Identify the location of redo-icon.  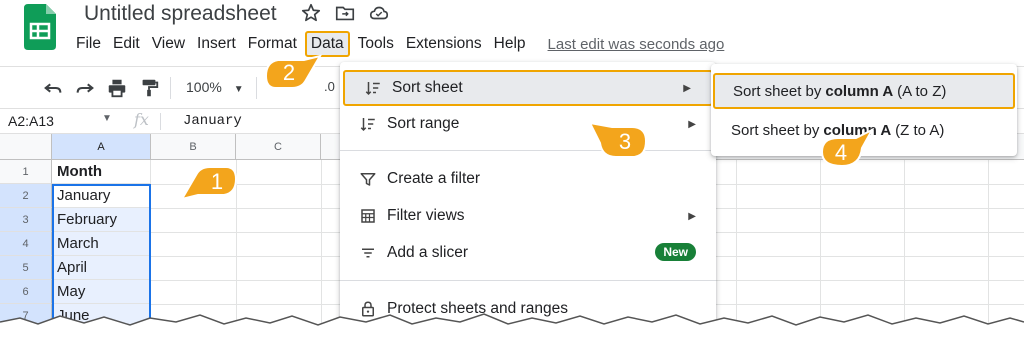
(85, 88).